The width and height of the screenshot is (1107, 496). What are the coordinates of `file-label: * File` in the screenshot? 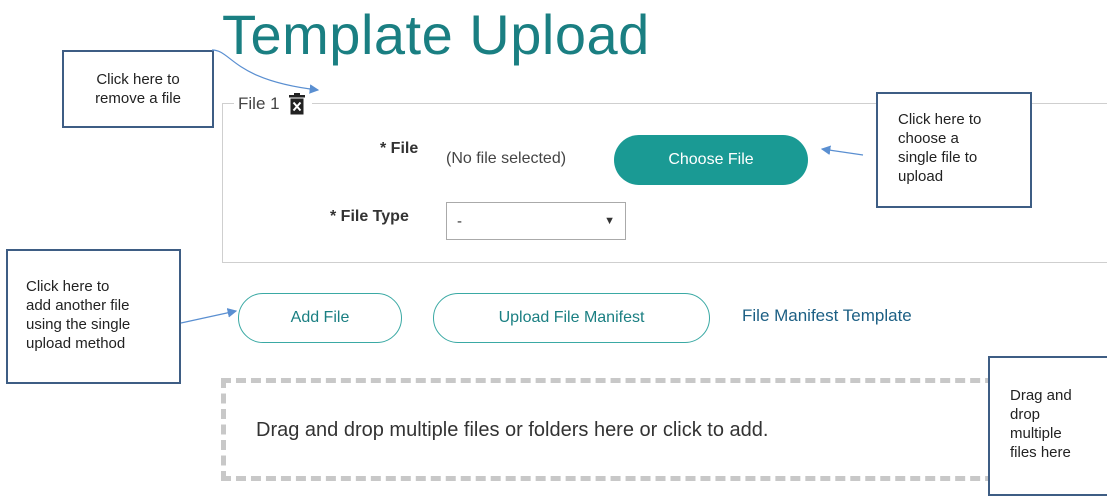 It's located at (399, 148).